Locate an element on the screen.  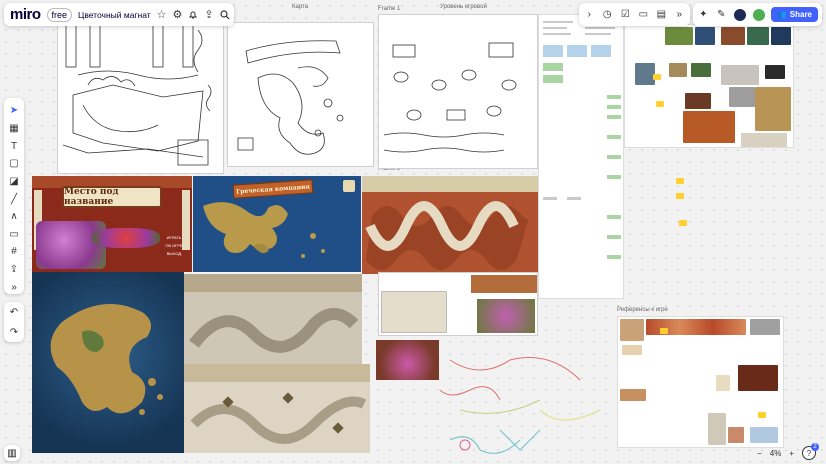
document-pages-frame is located at coordinates (581, 156).